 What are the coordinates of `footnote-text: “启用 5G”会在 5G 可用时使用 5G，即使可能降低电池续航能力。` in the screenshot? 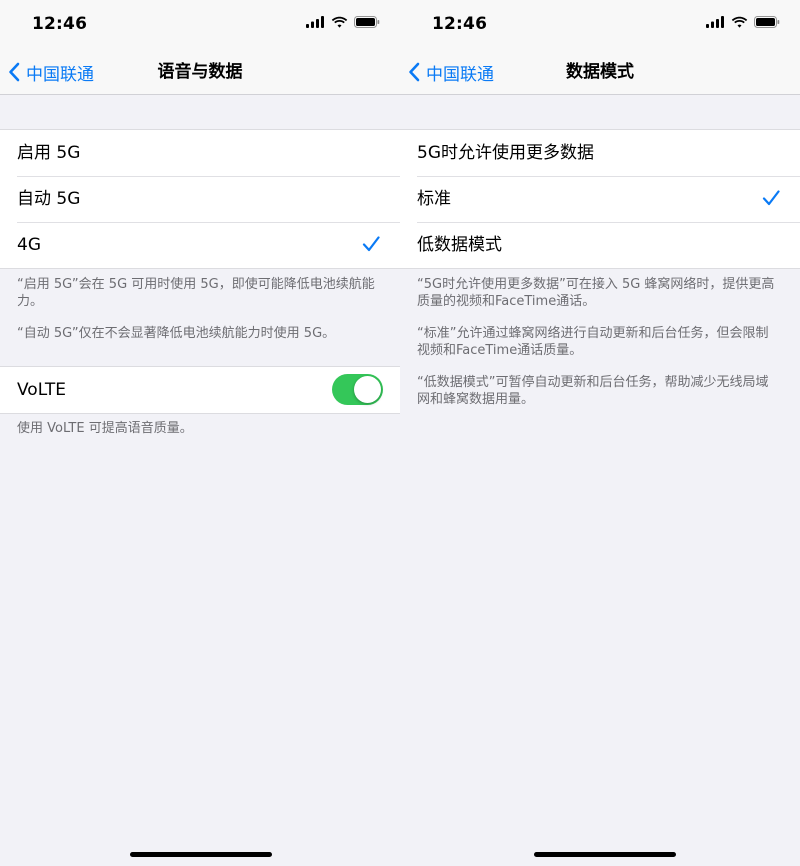 It's located at (196, 293).